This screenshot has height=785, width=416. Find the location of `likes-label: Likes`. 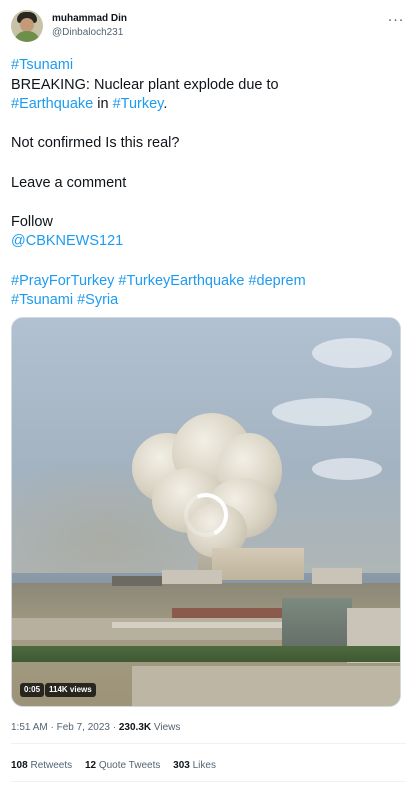

likes-label: Likes is located at coordinates (202, 765).